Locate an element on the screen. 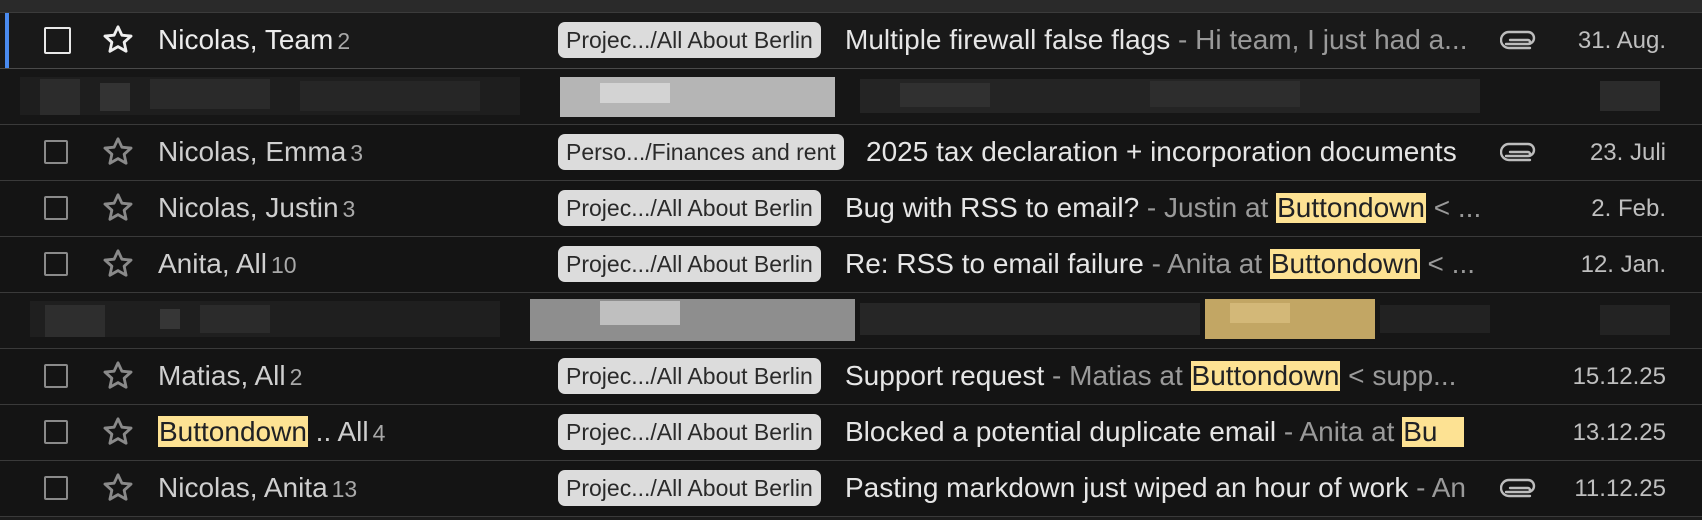 The width and height of the screenshot is (1702, 520). sender-name: Nicolas, Emma 3 is located at coordinates (260, 152).